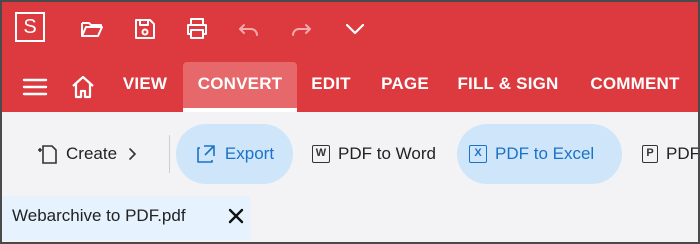 This screenshot has height=244, width=700. I want to click on menu-fill-sign: FILL & SIGN, so click(508, 87).